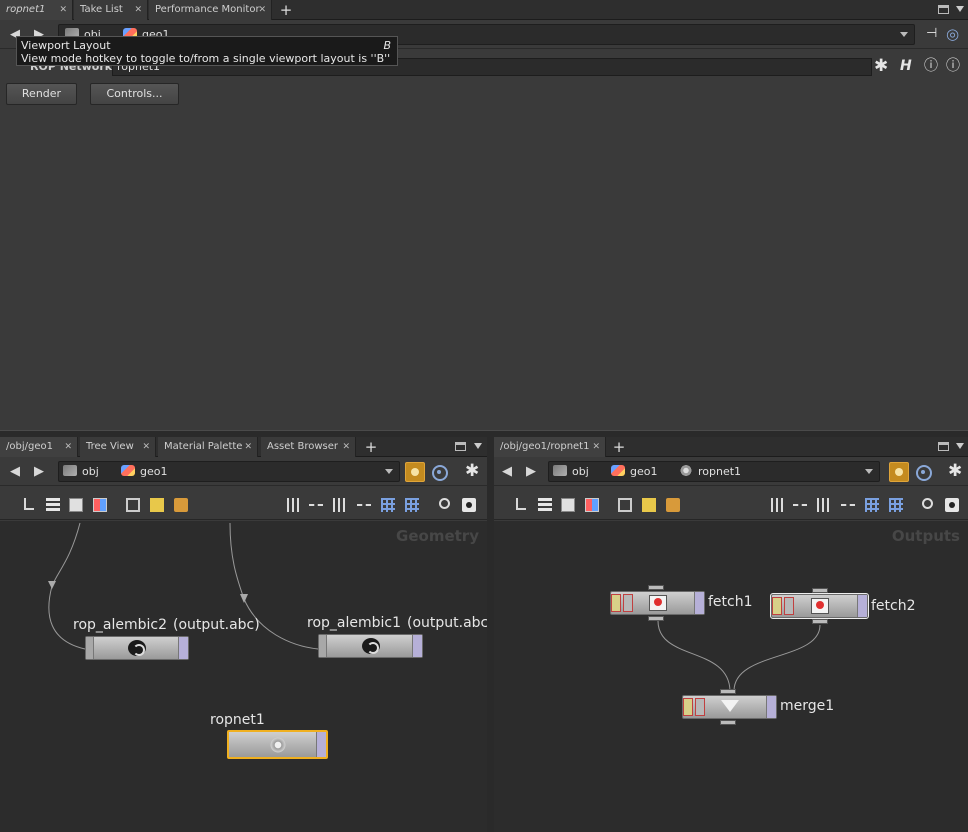 The height and width of the screenshot is (832, 968). I want to click on tab-obj-geo1-ropnet1: /obj/geo1/ropnet1 ✕, so click(550, 447).